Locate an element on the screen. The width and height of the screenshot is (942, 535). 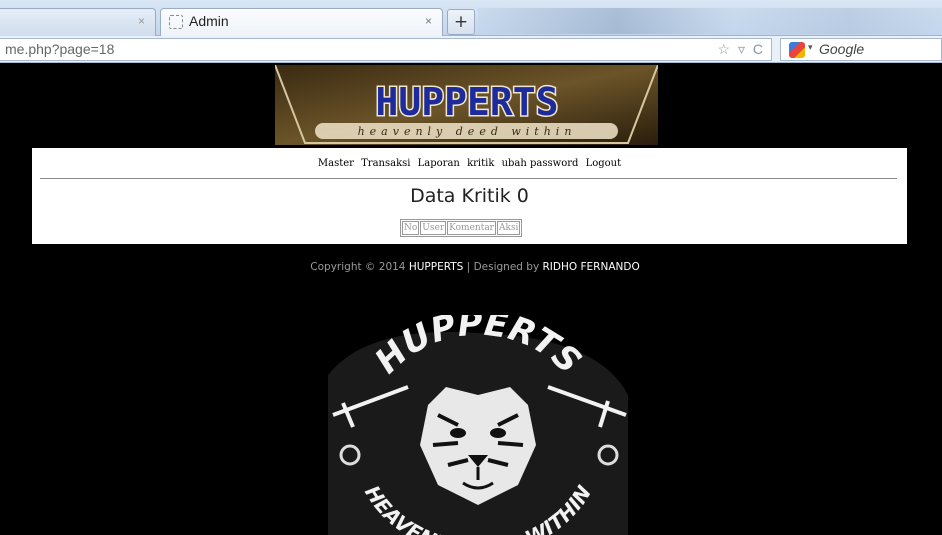
search-engine-dropdown-icon: ▾ is located at coordinates (810, 47).